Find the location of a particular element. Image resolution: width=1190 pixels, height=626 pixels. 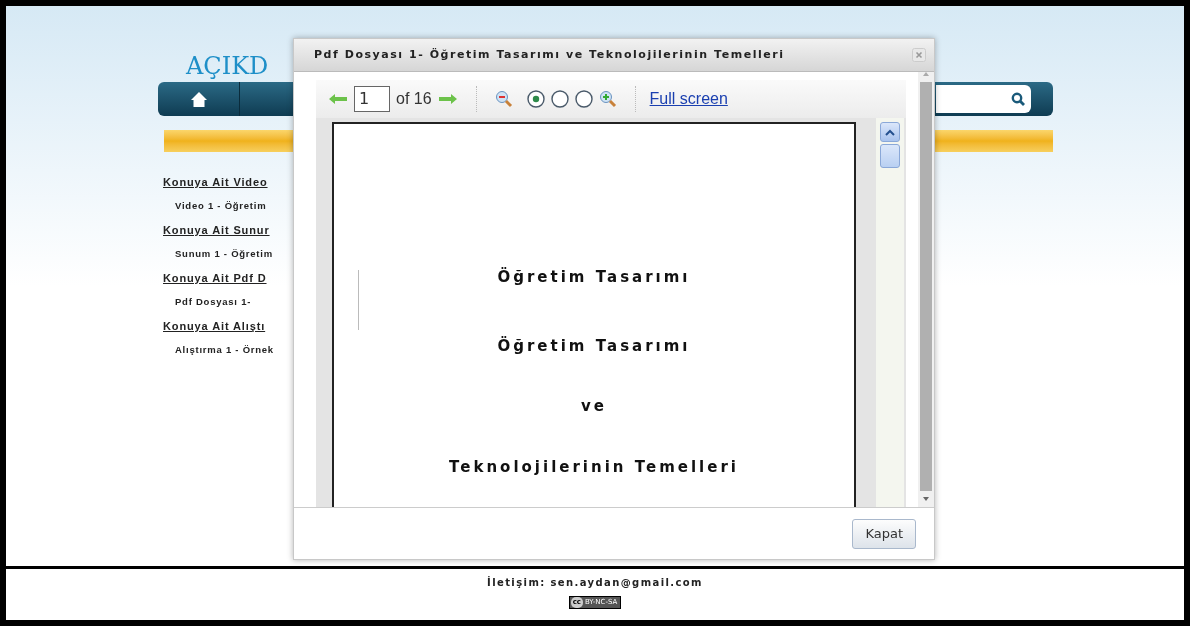

search-icon is located at coordinates (1018, 99).